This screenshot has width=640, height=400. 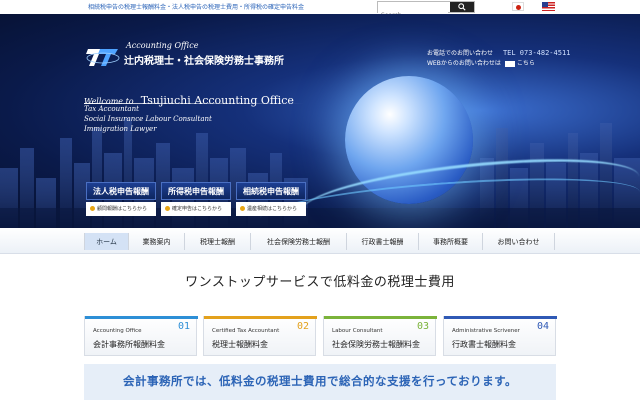 I want to click on intro-banner: 会計事務所では、低料金の税理士費用で総合的な支援を行っております。, so click(x=320, y=382).